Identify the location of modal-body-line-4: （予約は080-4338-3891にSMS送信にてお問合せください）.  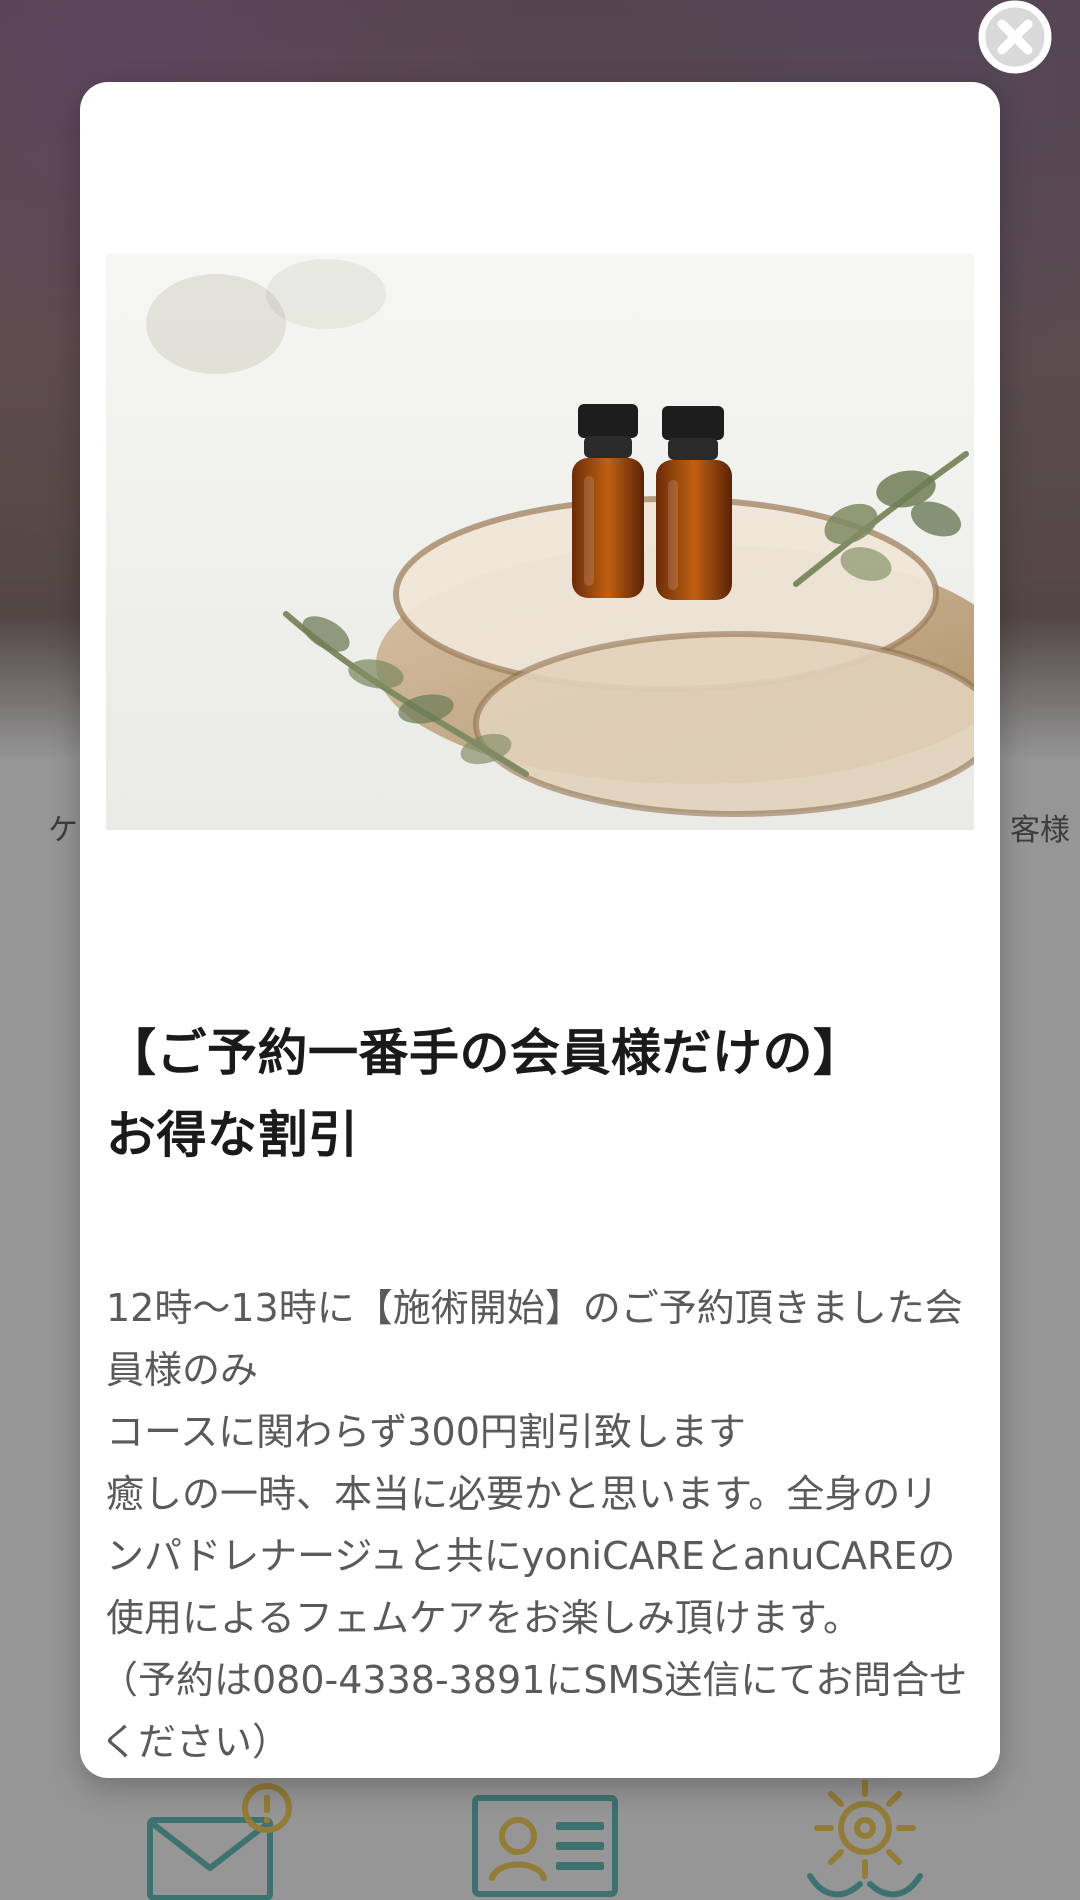
(534, 1711).